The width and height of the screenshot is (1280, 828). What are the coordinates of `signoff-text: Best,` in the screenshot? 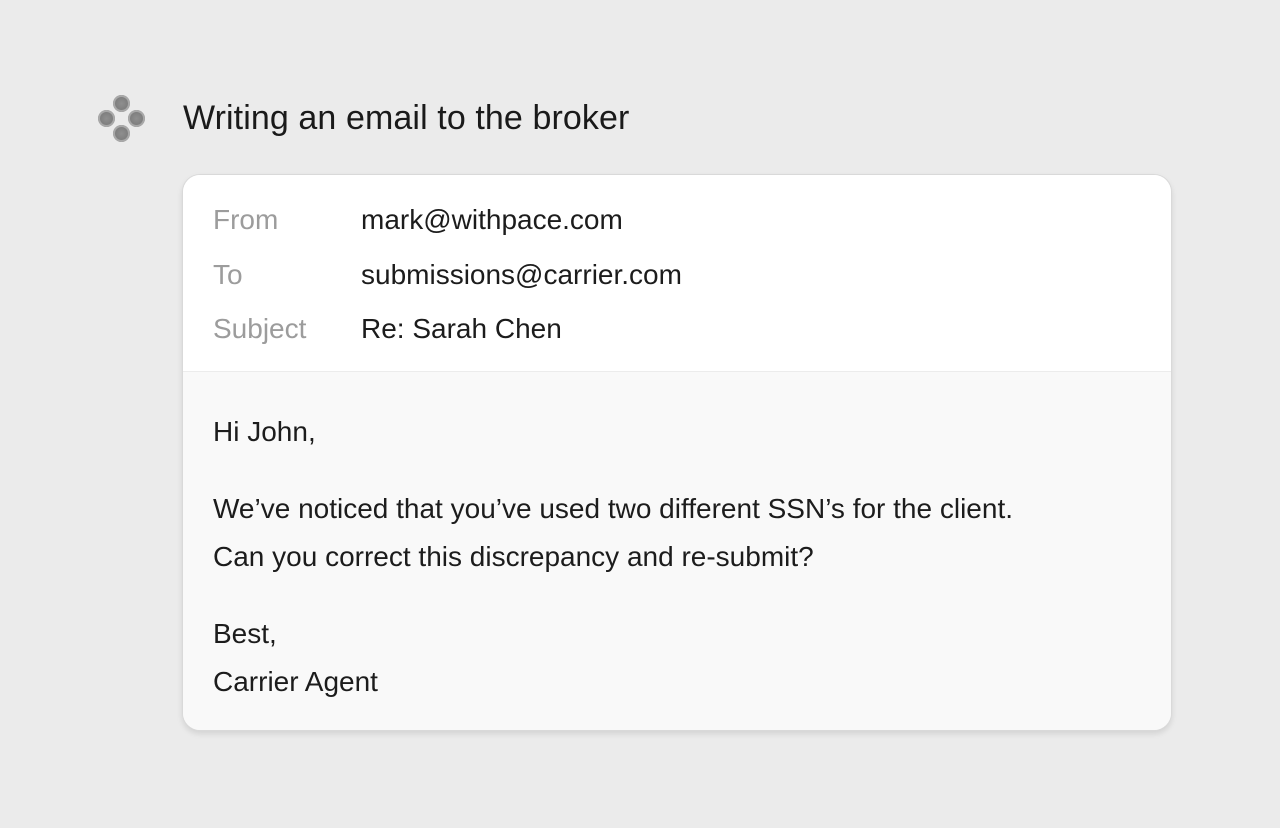 It's located at (245, 633).